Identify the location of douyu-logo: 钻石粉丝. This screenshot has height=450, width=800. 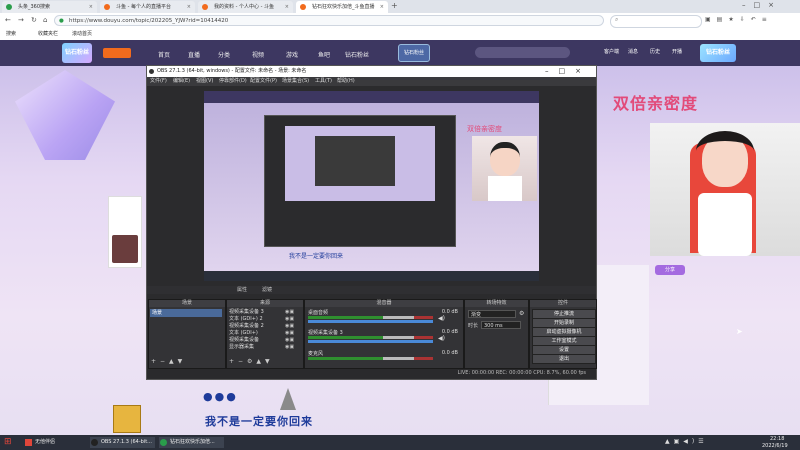
(77, 53).